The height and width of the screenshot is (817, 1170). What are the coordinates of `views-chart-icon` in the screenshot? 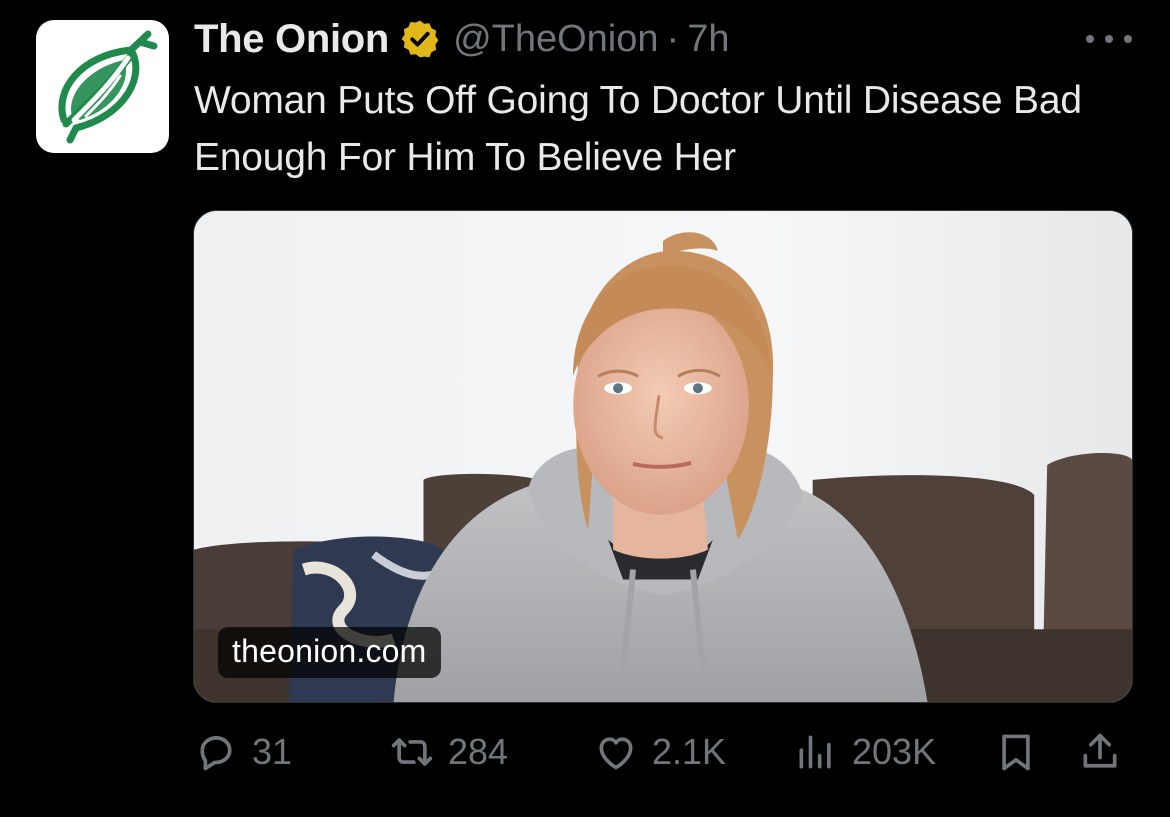 It's located at (815, 752).